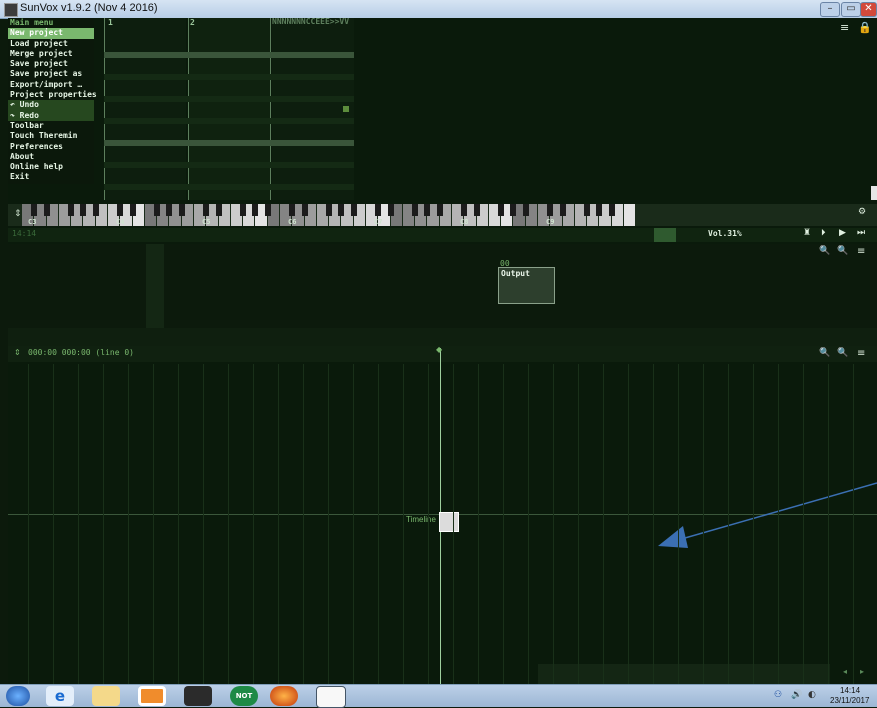 Image resolution: width=877 pixels, height=708 pixels. What do you see at coordinates (796, 695) in the screenshot?
I see `volume-icon: 🔊` at bounding box center [796, 695].